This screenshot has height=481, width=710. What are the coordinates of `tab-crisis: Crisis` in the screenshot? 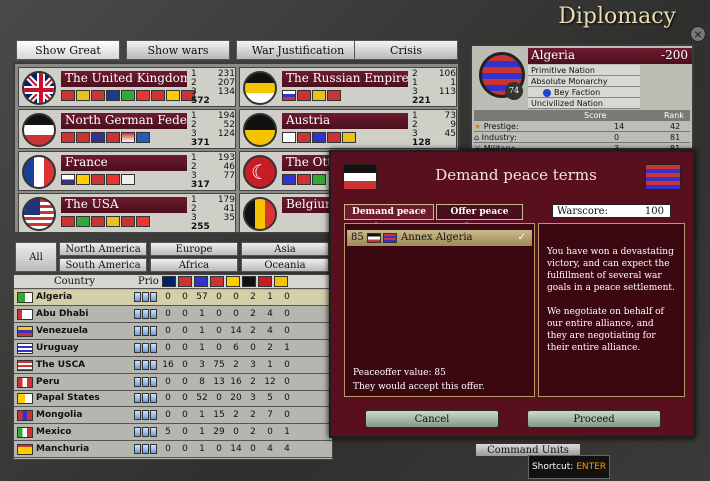 It's located at (406, 50).